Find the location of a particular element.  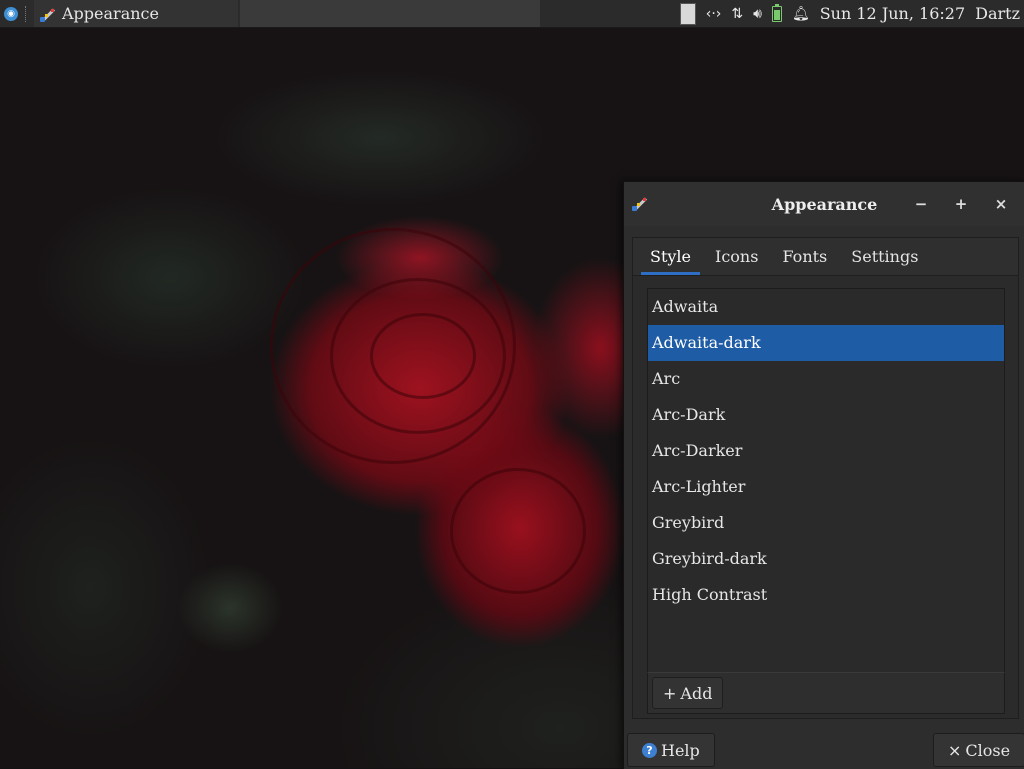

user-menu: Dartz is located at coordinates (997, 13).